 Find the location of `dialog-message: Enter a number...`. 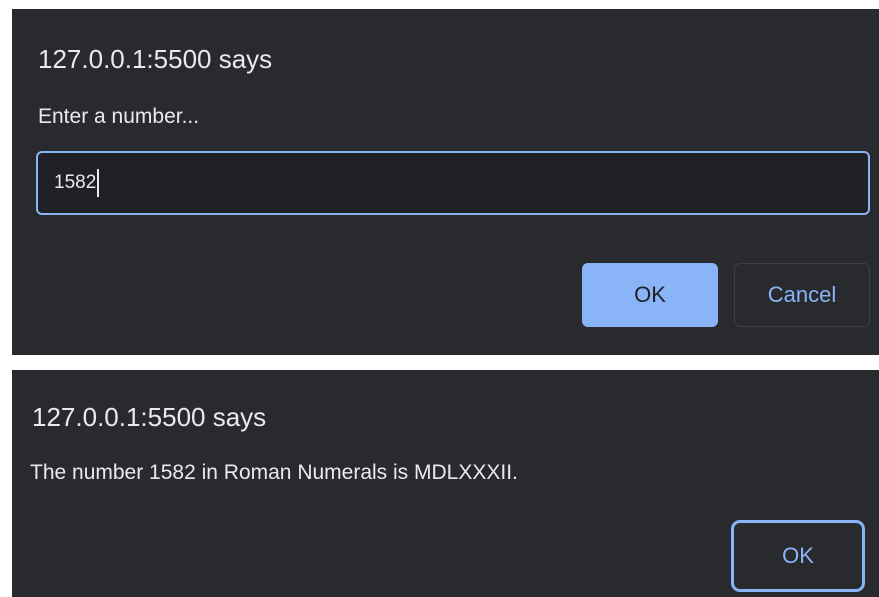

dialog-message: Enter a number... is located at coordinates (119, 116).